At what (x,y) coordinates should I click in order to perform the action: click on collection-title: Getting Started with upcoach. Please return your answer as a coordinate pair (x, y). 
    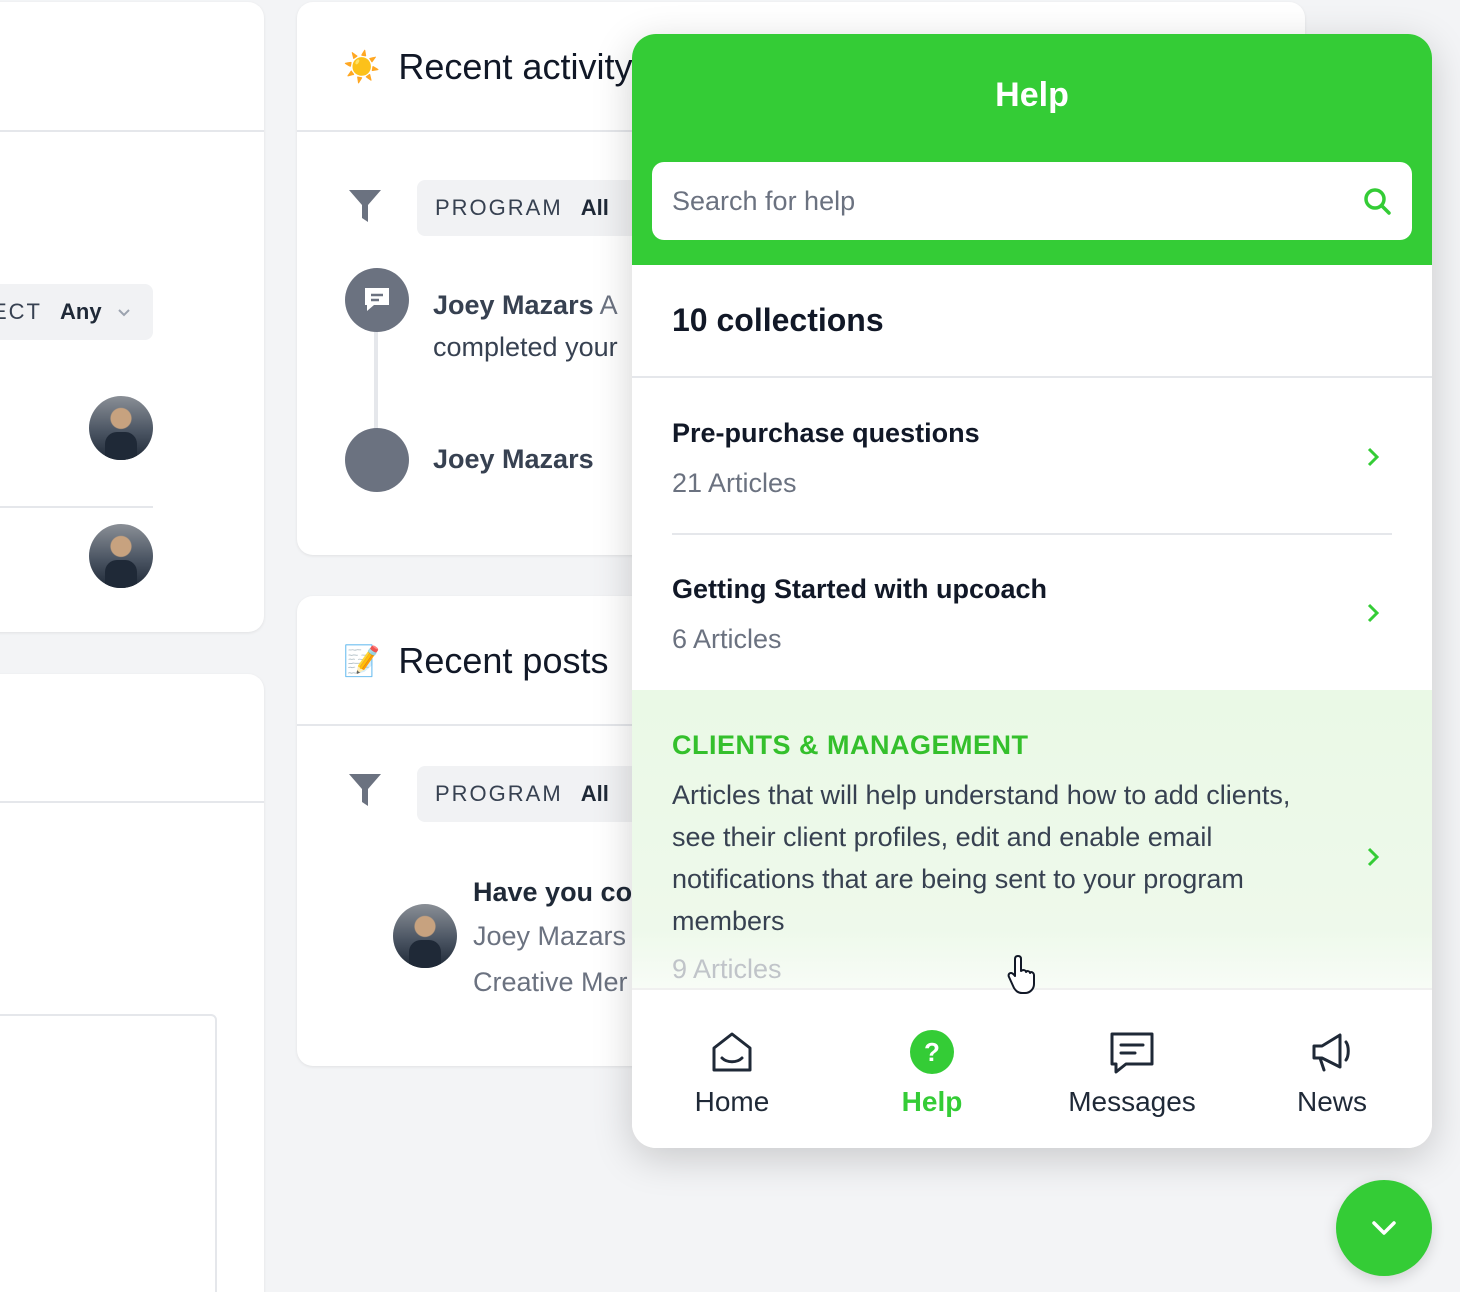
    Looking at the image, I should click on (860, 589).